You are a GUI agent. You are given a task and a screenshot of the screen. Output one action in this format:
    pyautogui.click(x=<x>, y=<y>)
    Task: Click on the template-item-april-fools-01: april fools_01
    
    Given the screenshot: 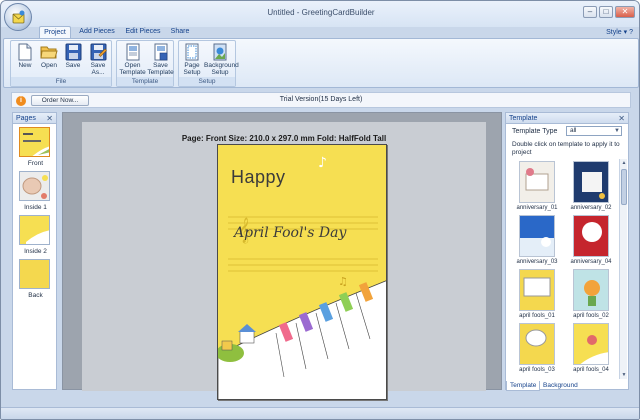 What is the action you would take?
    pyautogui.click(x=537, y=295)
    